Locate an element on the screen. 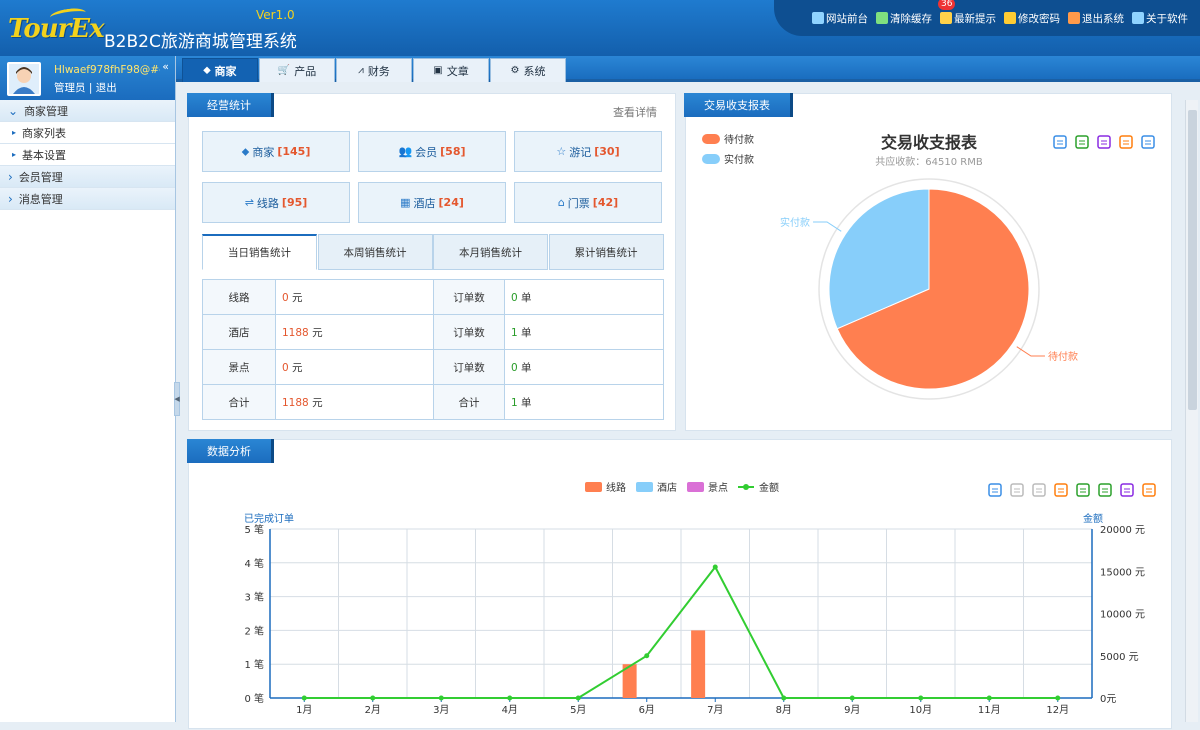  legend-item-1: 酒店 is located at coordinates (656, 487).